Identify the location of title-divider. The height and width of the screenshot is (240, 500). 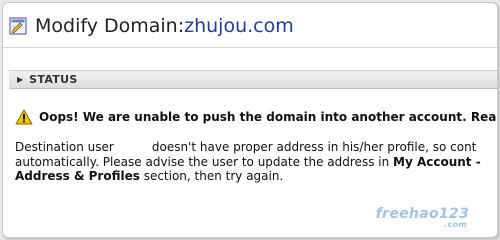
(250, 47).